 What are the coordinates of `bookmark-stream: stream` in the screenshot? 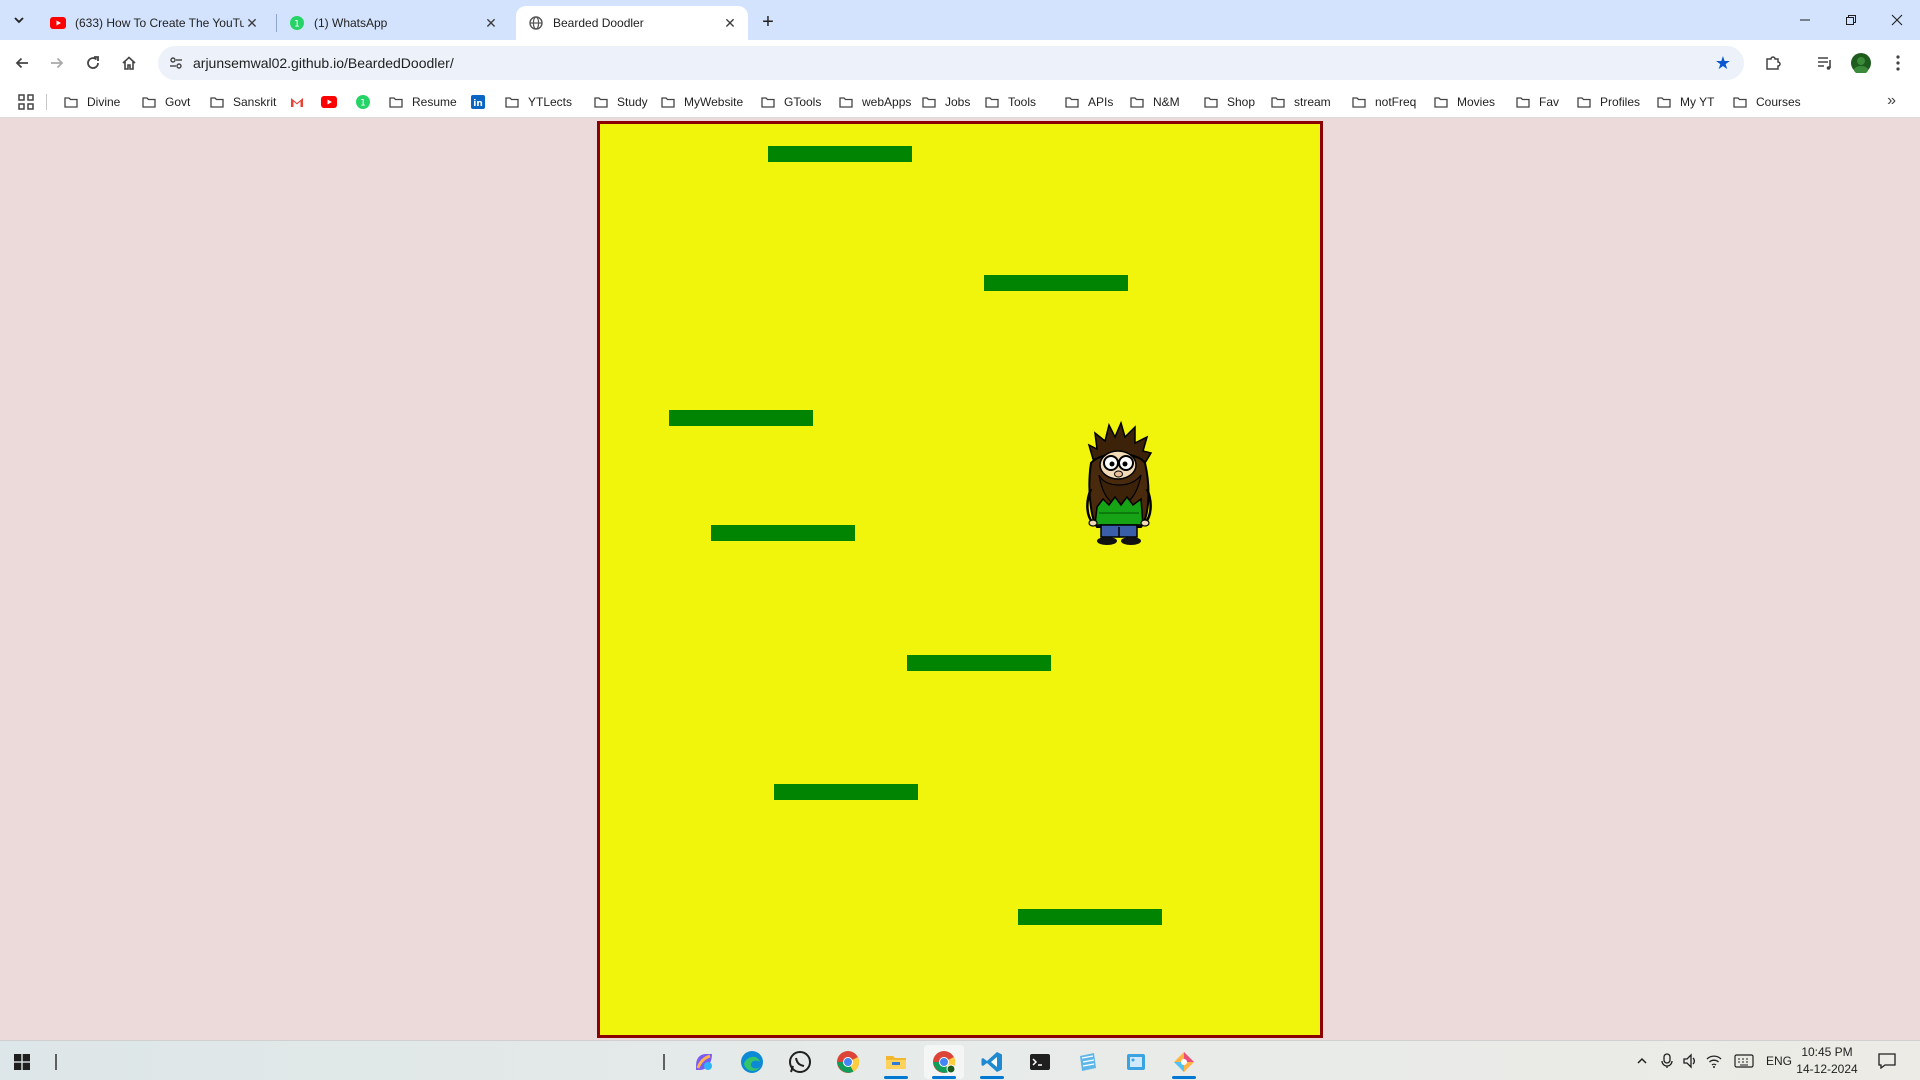 It's located at (1300, 102).